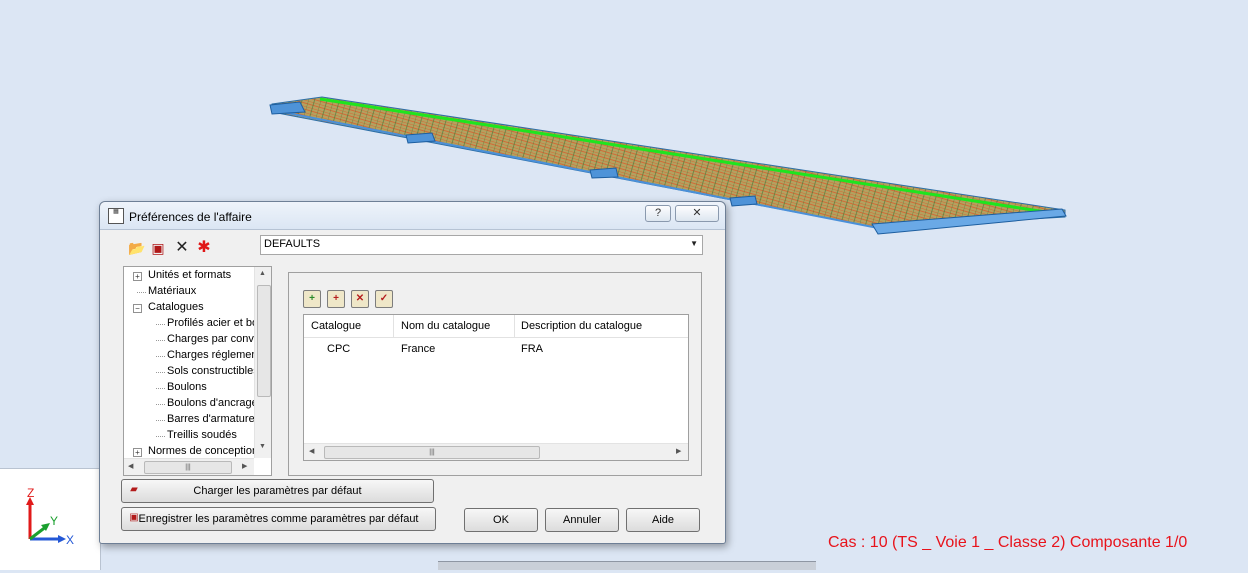 The width and height of the screenshot is (1248, 573). Describe the element at coordinates (134, 517) in the screenshot. I see `save-defaults-icon: ▣` at that location.